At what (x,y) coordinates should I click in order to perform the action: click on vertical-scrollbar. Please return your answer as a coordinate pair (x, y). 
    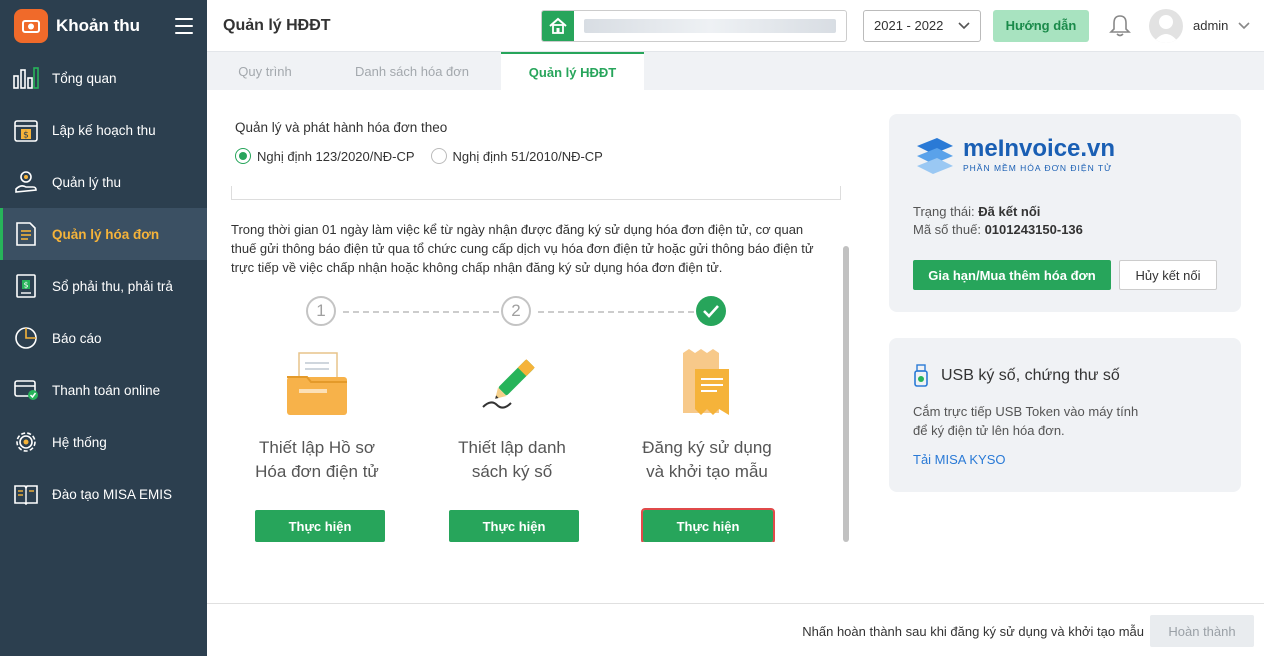
    Looking at the image, I should click on (846, 364).